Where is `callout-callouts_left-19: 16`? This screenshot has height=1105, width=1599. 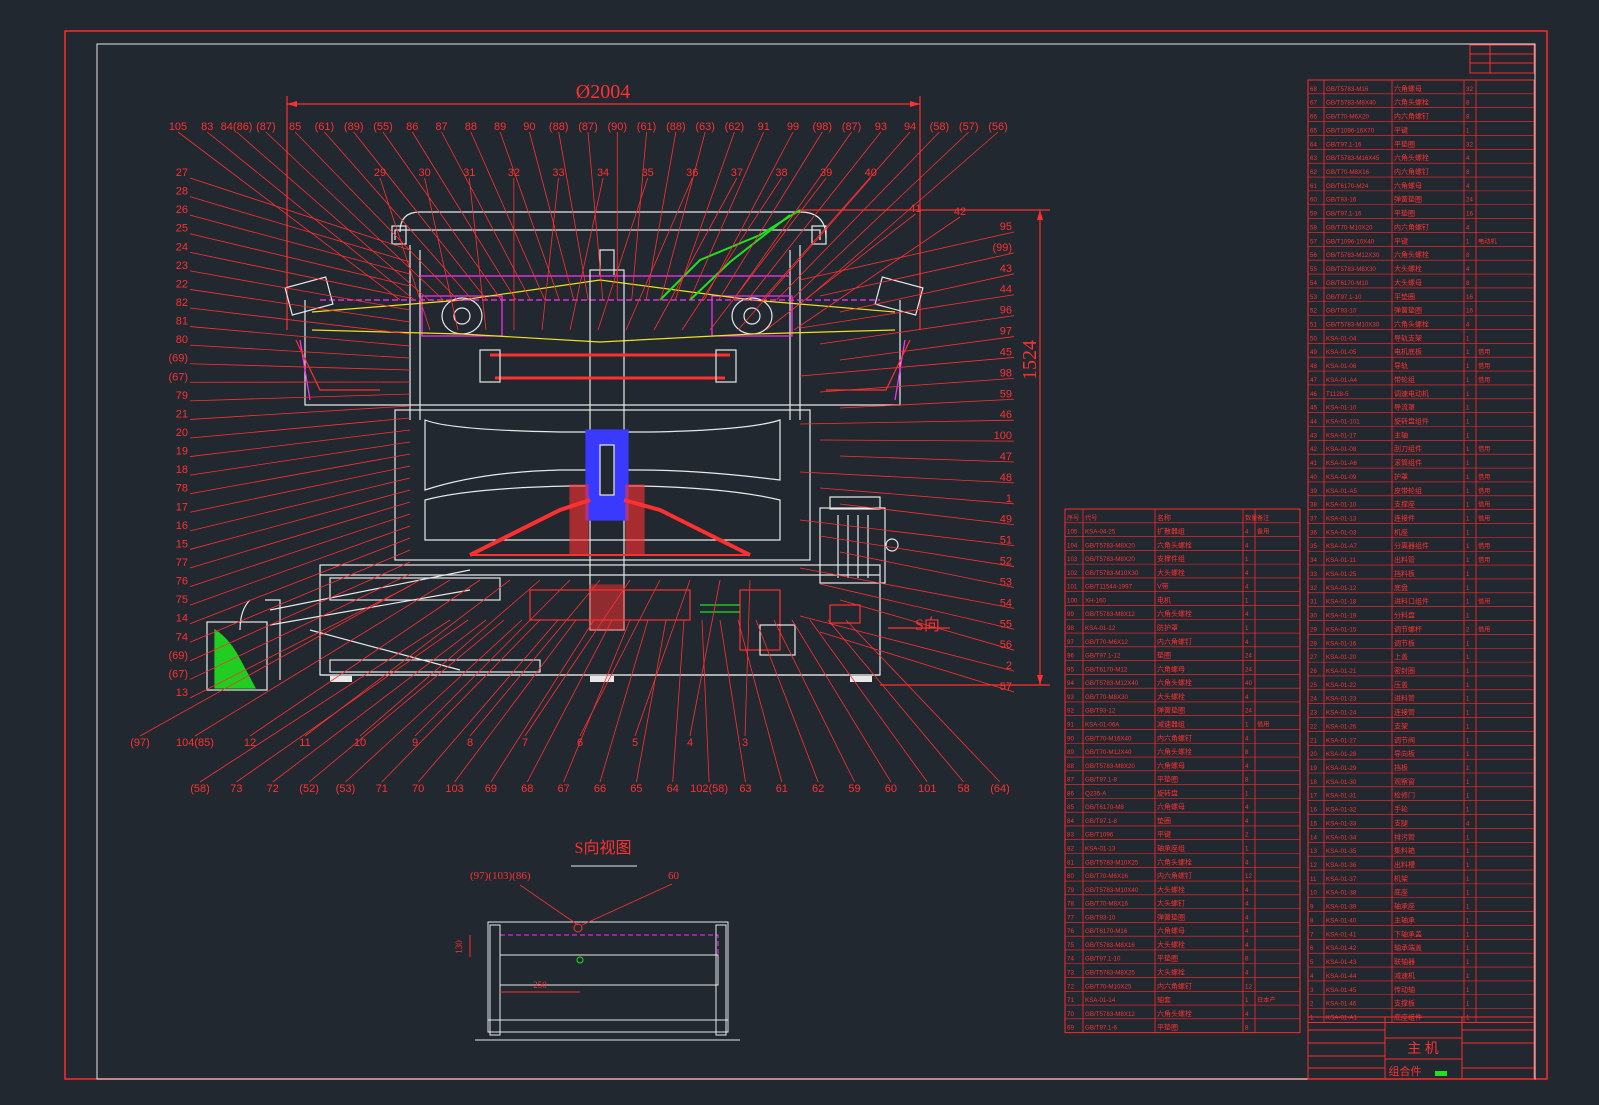 callout-callouts_left-19: 16 is located at coordinates (182, 526).